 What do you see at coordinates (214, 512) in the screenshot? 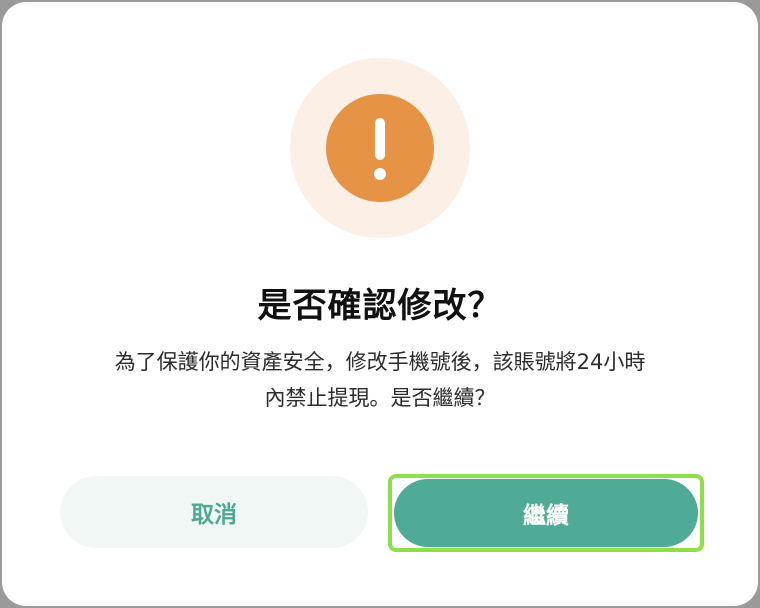
I see `cancel-button: 取消` at bounding box center [214, 512].